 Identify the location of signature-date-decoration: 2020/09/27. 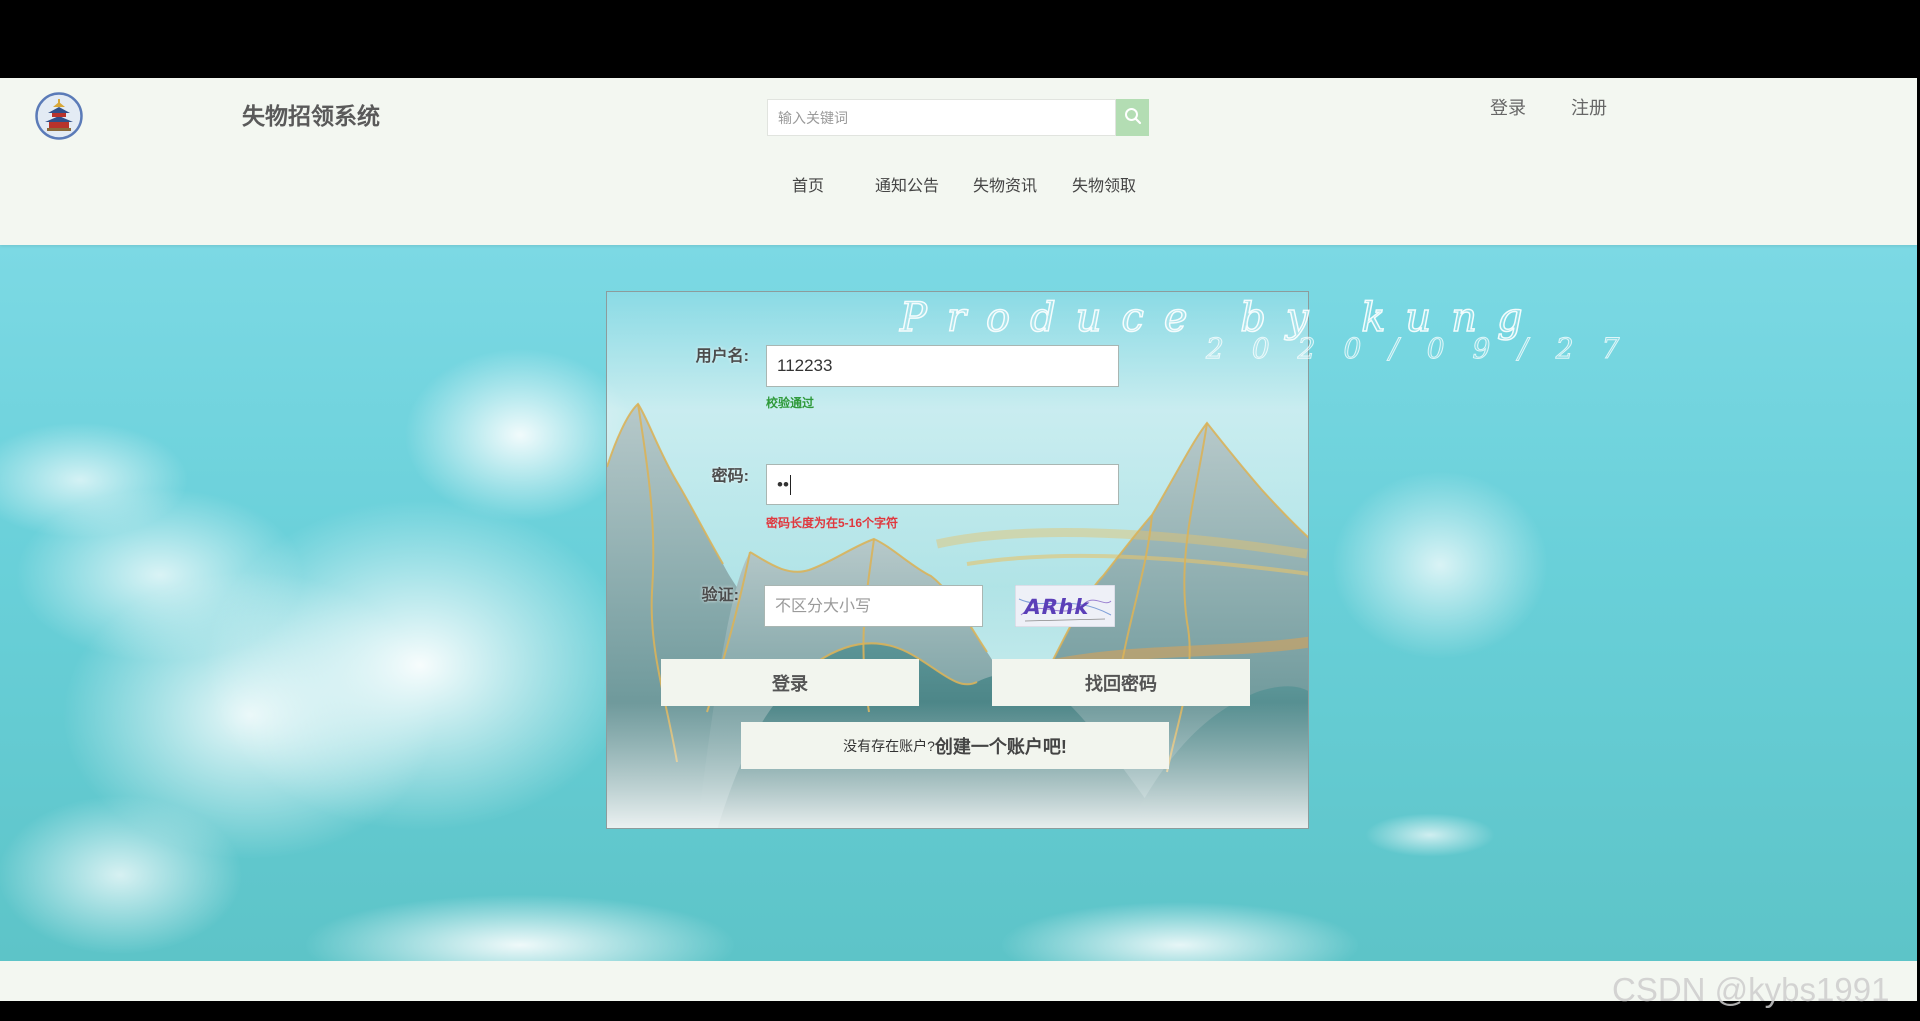
(1426, 348).